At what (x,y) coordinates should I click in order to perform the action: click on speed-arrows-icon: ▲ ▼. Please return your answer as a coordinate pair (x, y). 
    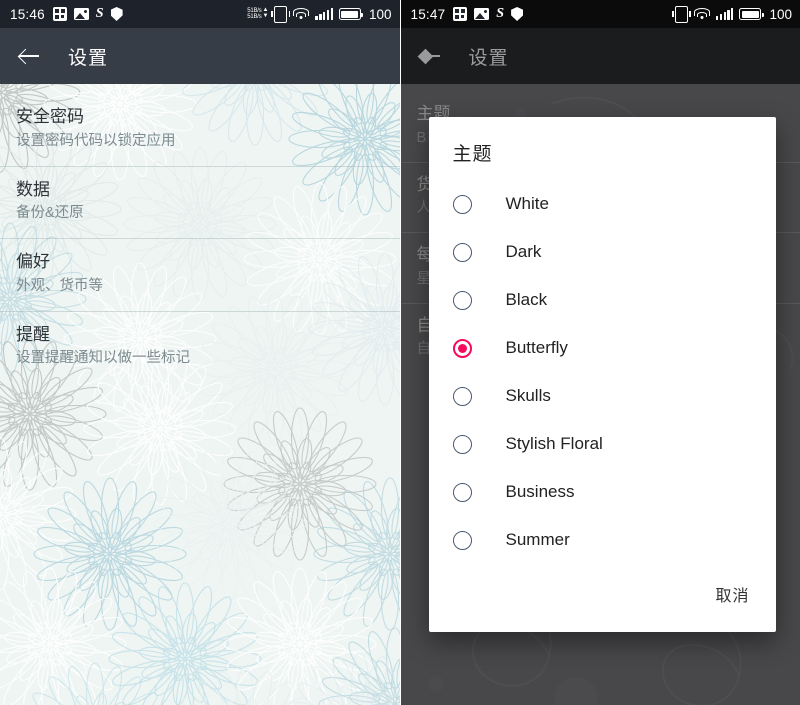
    Looking at the image, I should click on (265, 13).